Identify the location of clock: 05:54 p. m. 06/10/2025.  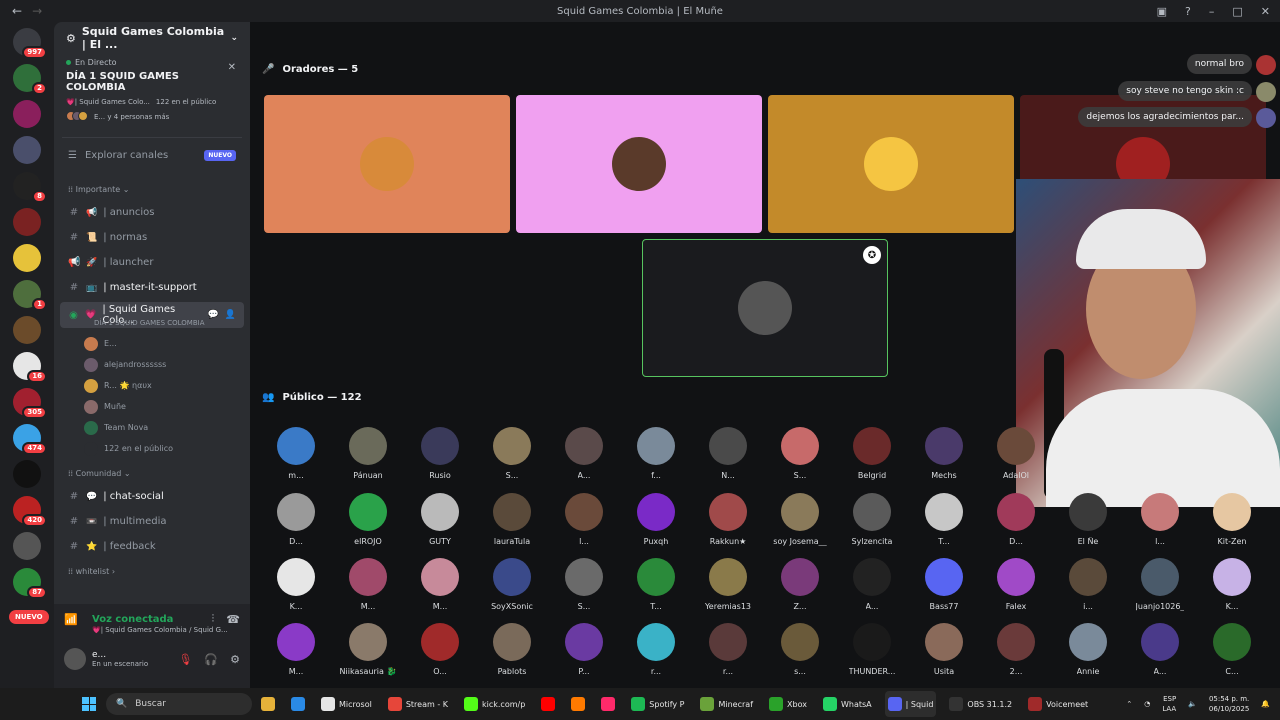
(1229, 704).